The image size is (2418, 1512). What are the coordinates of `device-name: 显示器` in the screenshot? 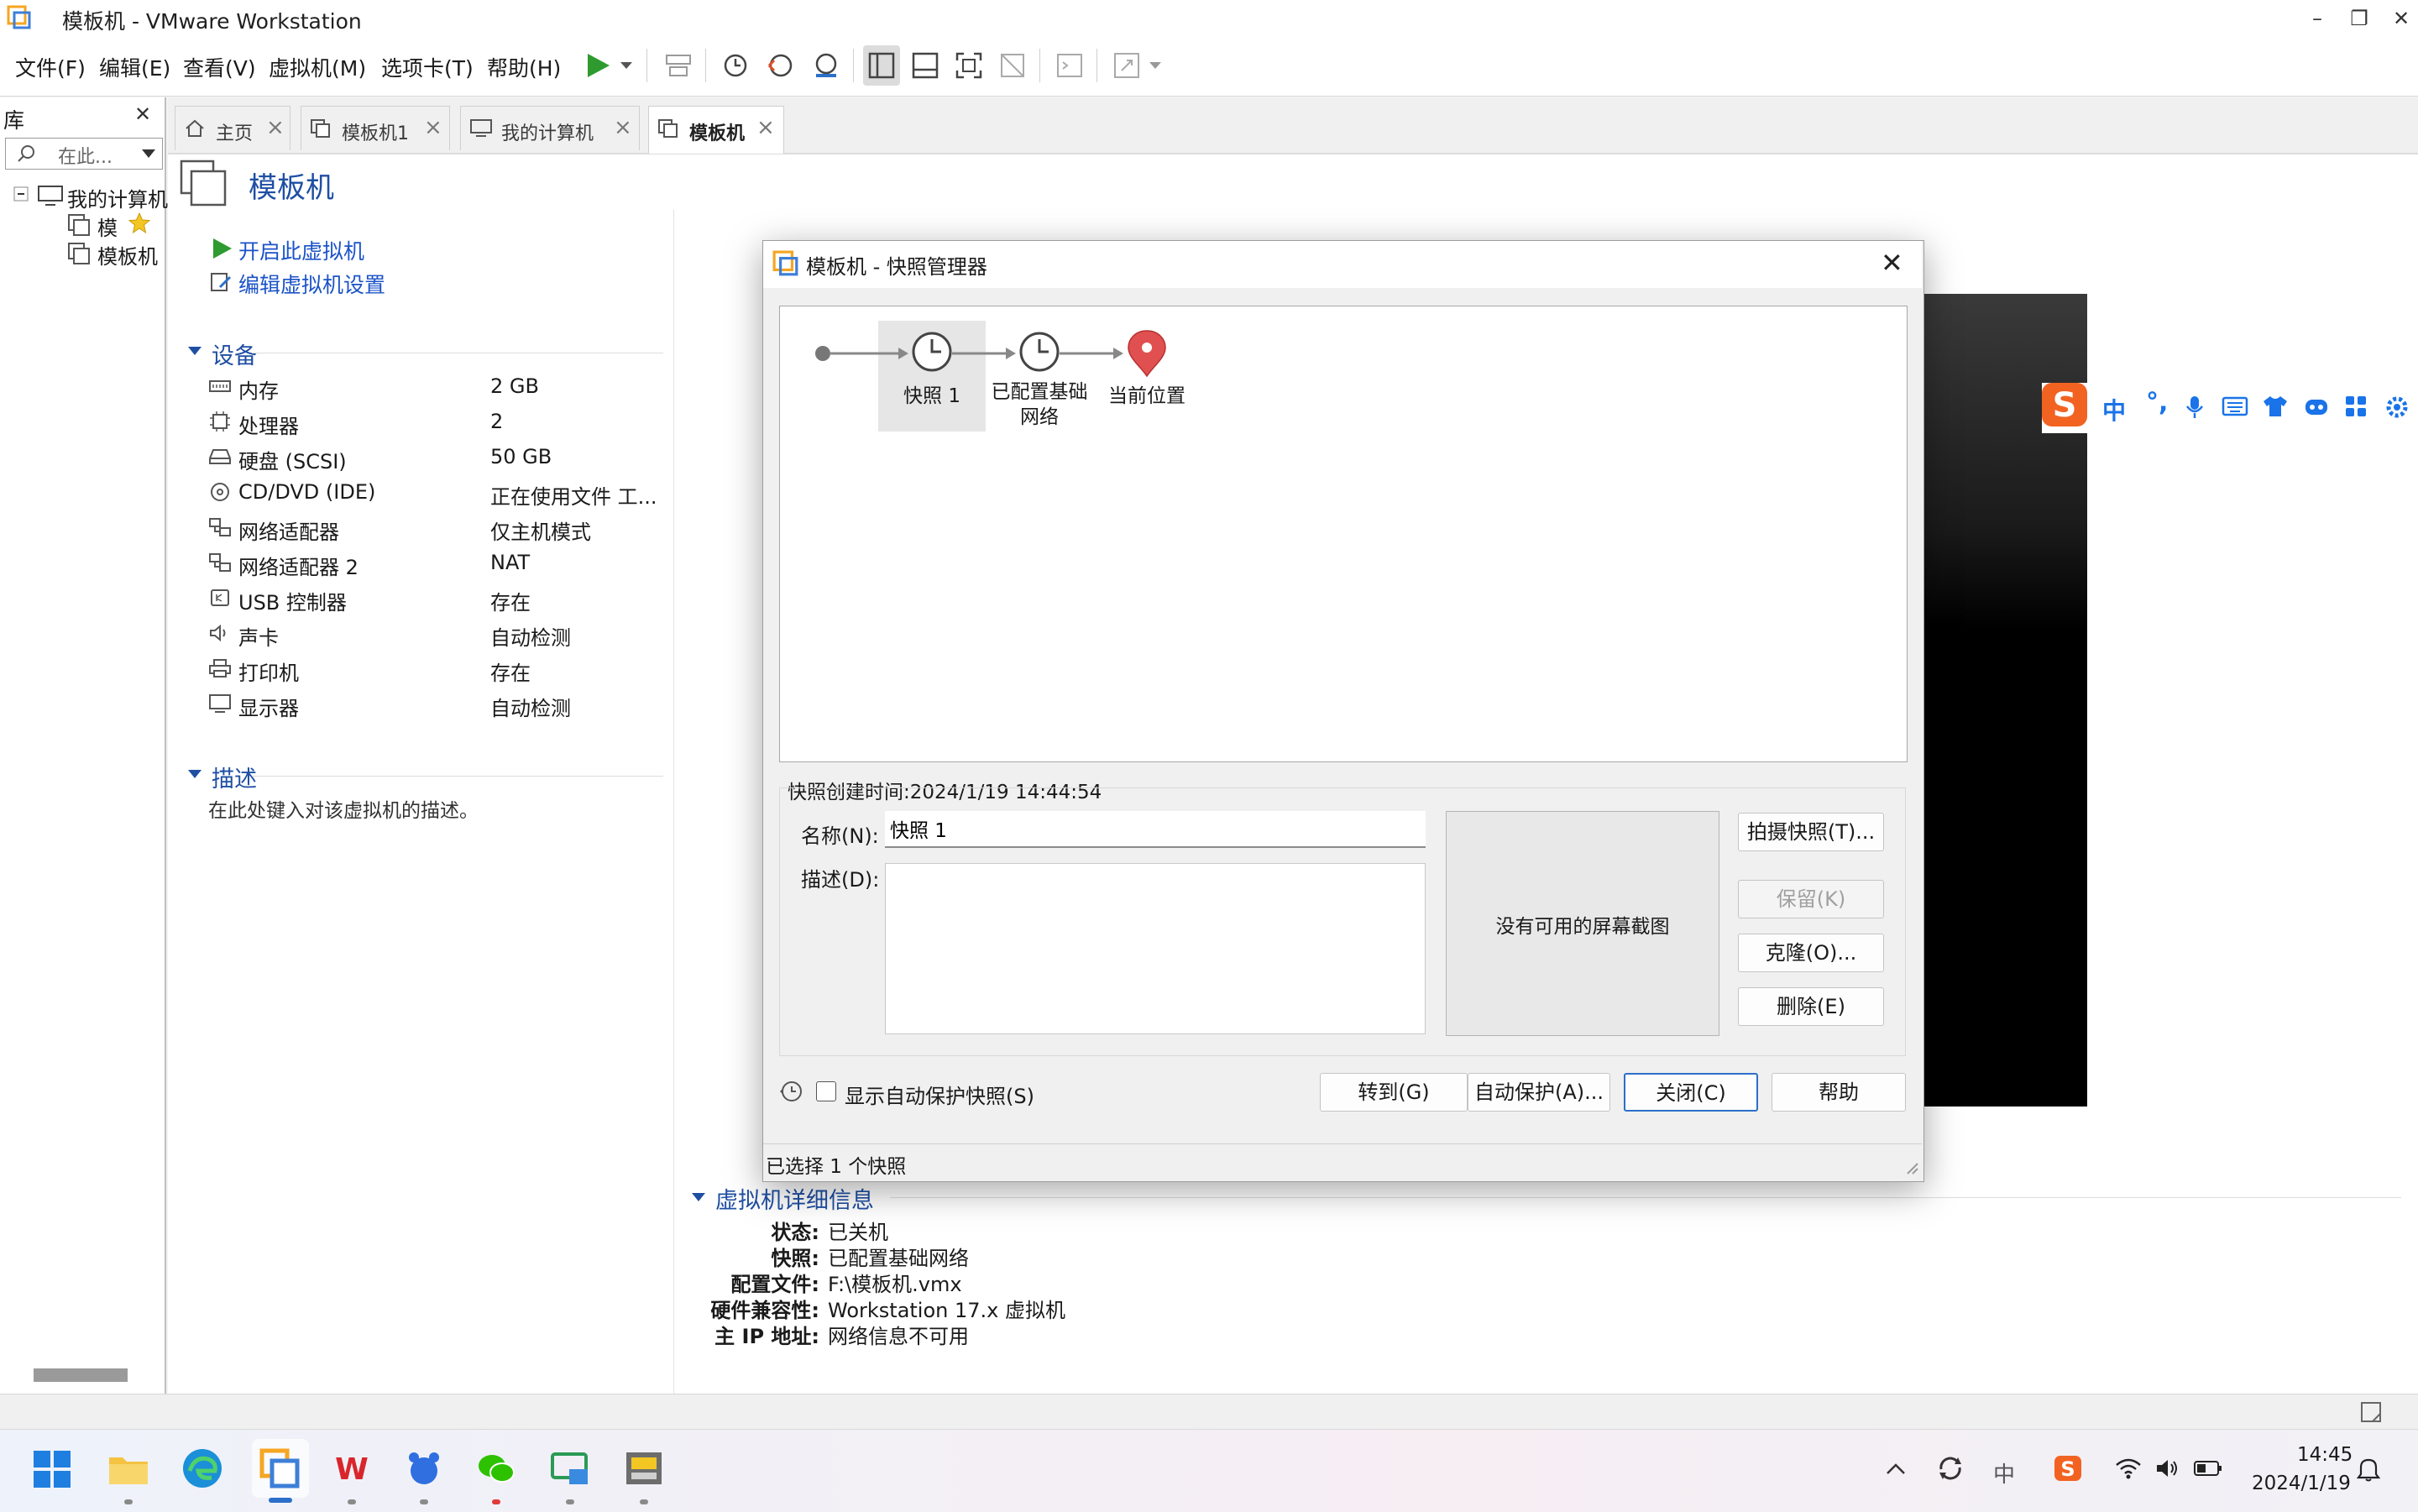 It's located at (268, 706).